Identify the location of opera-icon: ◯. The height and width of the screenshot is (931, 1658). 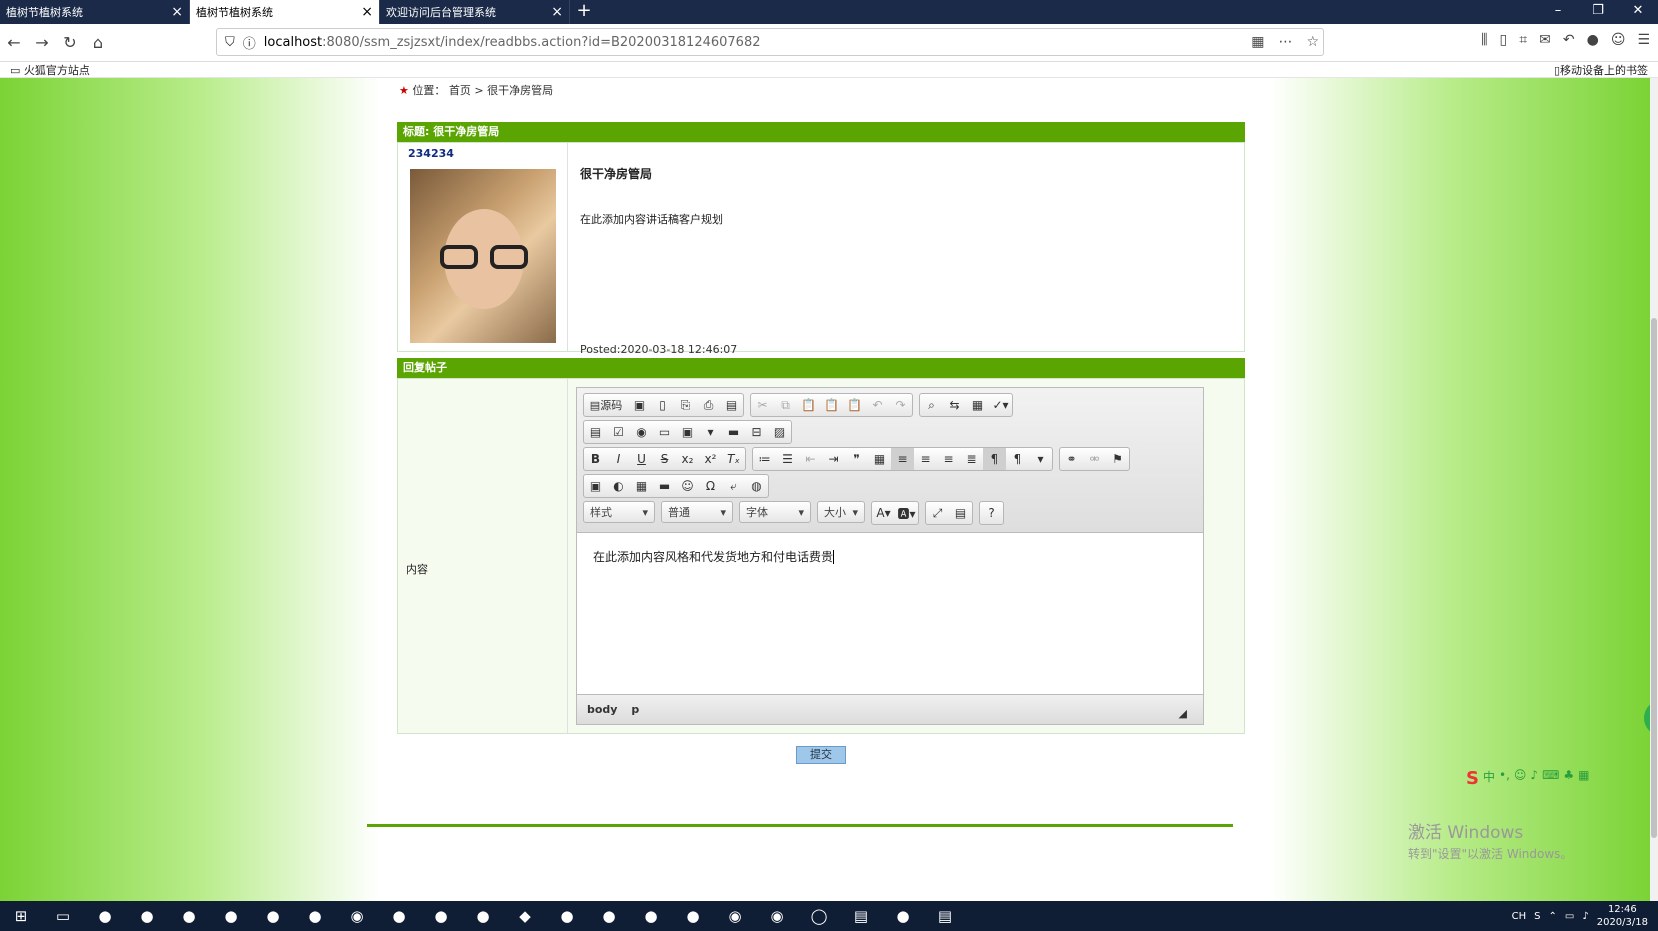
(819, 916).